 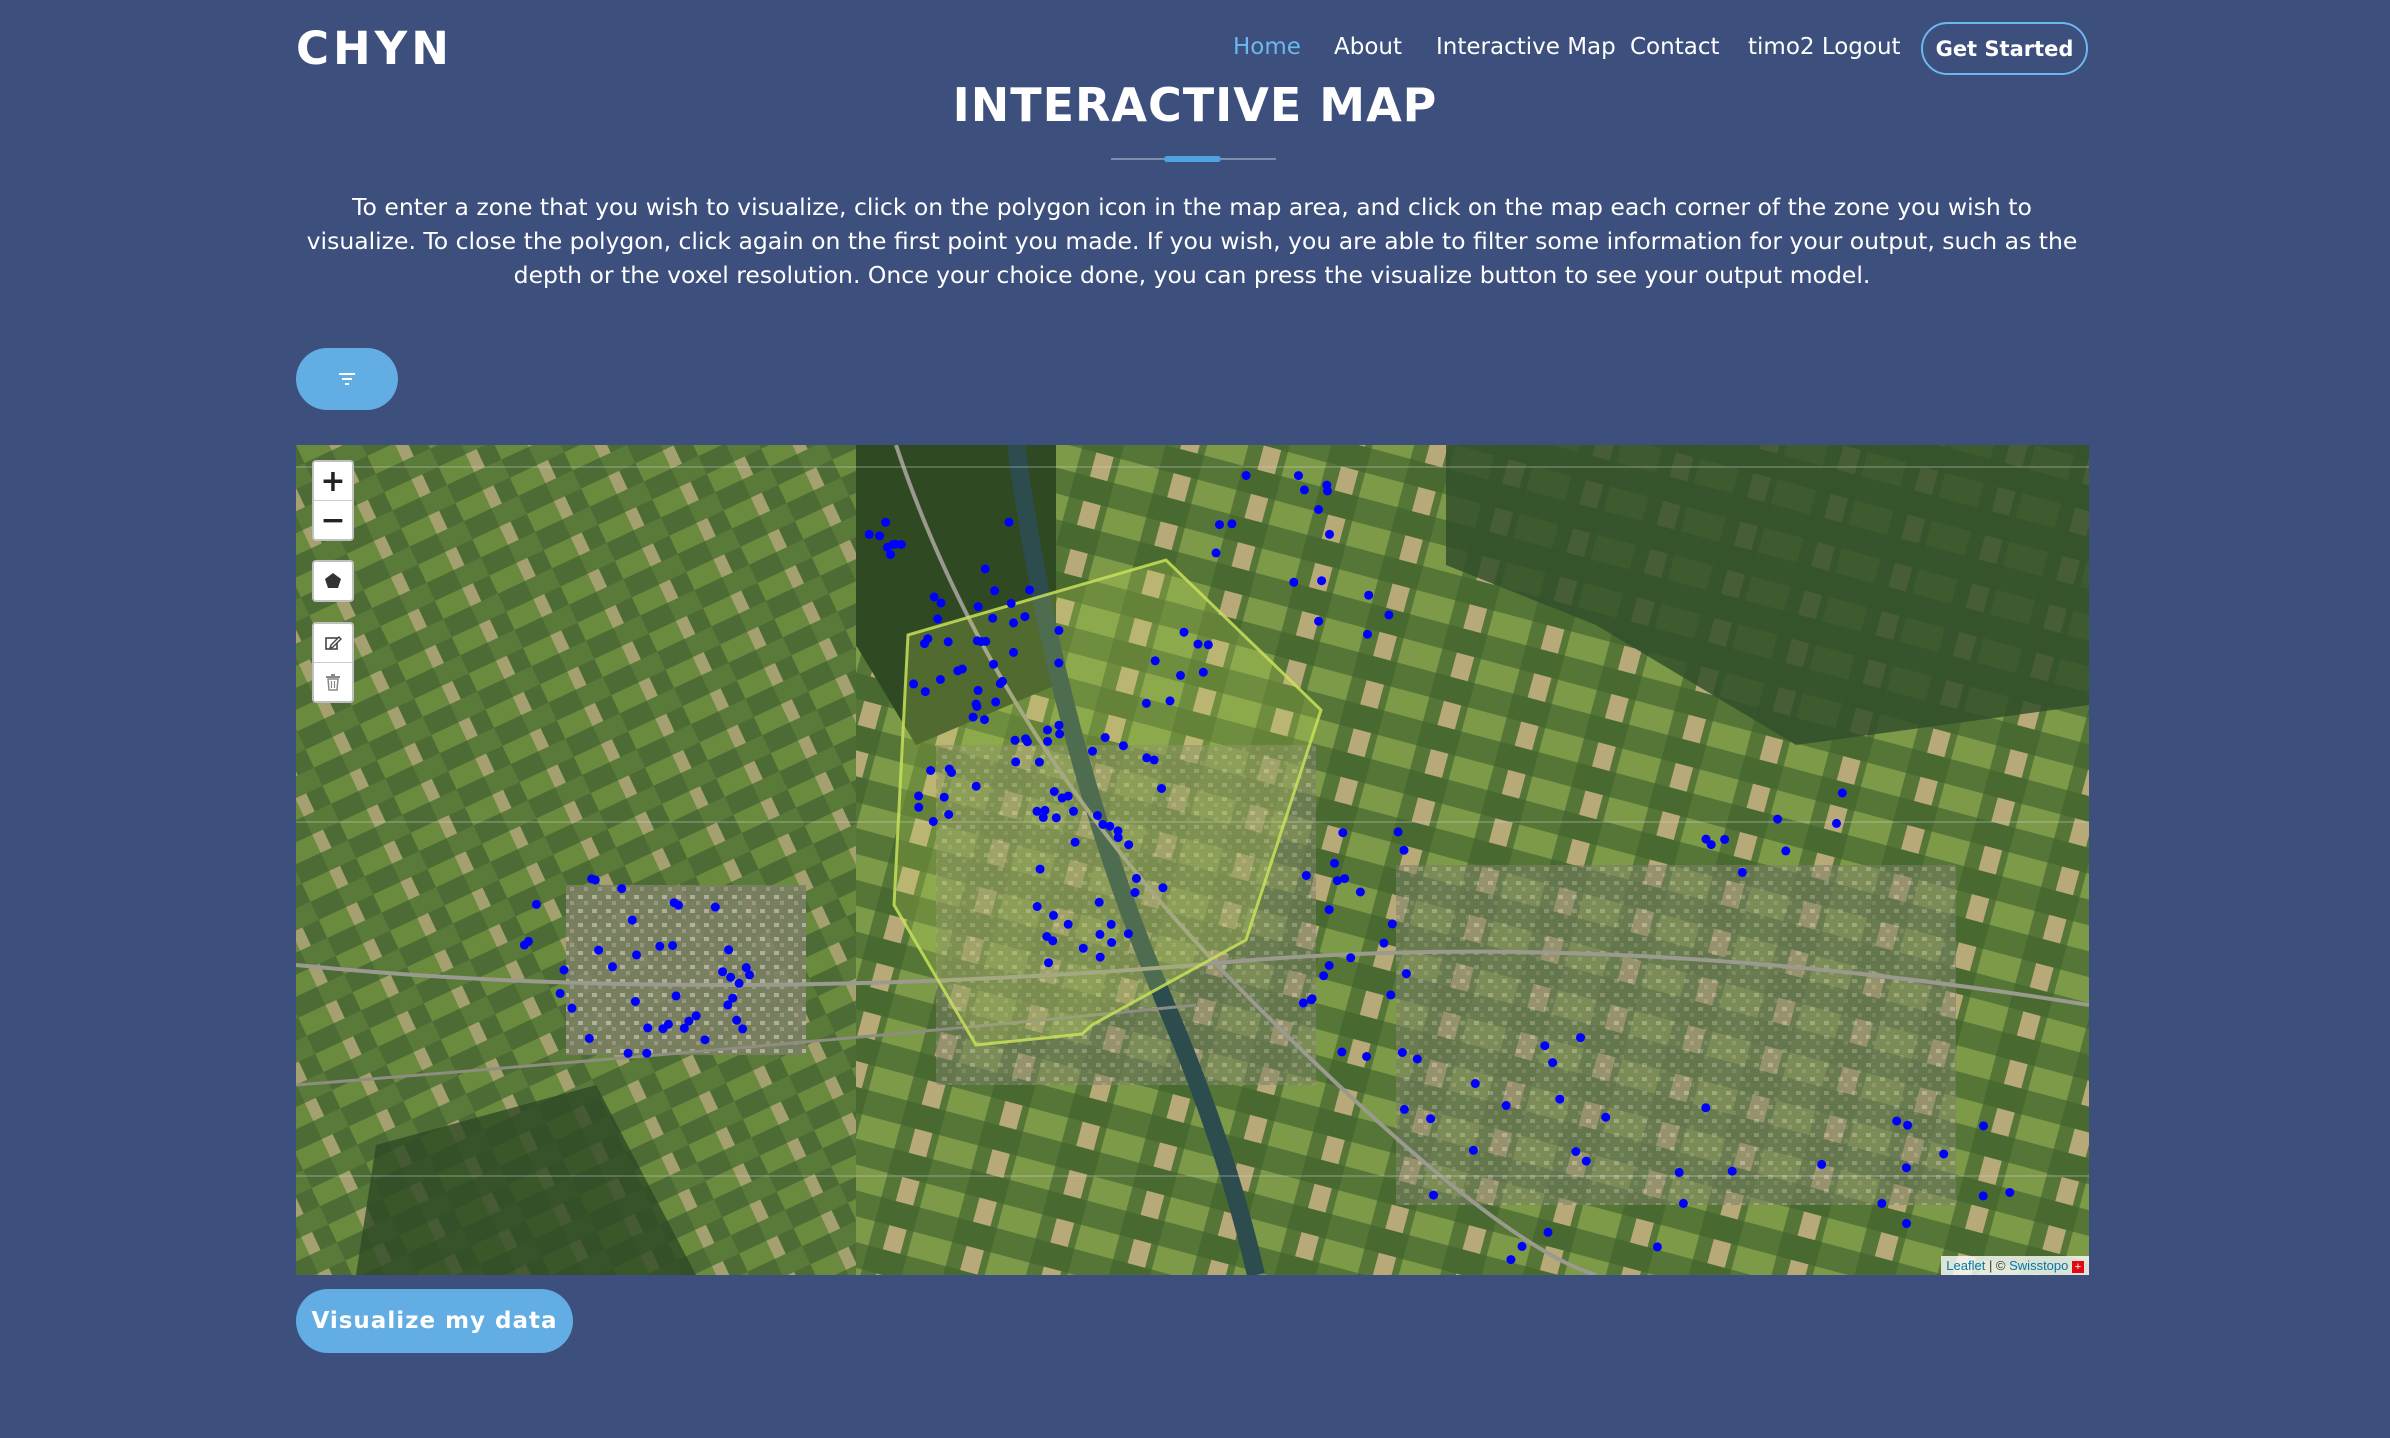 I want to click on nav-interactive-map: Interactive Map, so click(x=1526, y=47).